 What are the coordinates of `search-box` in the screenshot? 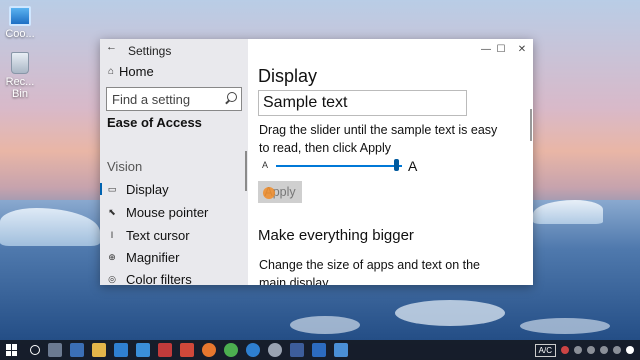 It's located at (174, 99).